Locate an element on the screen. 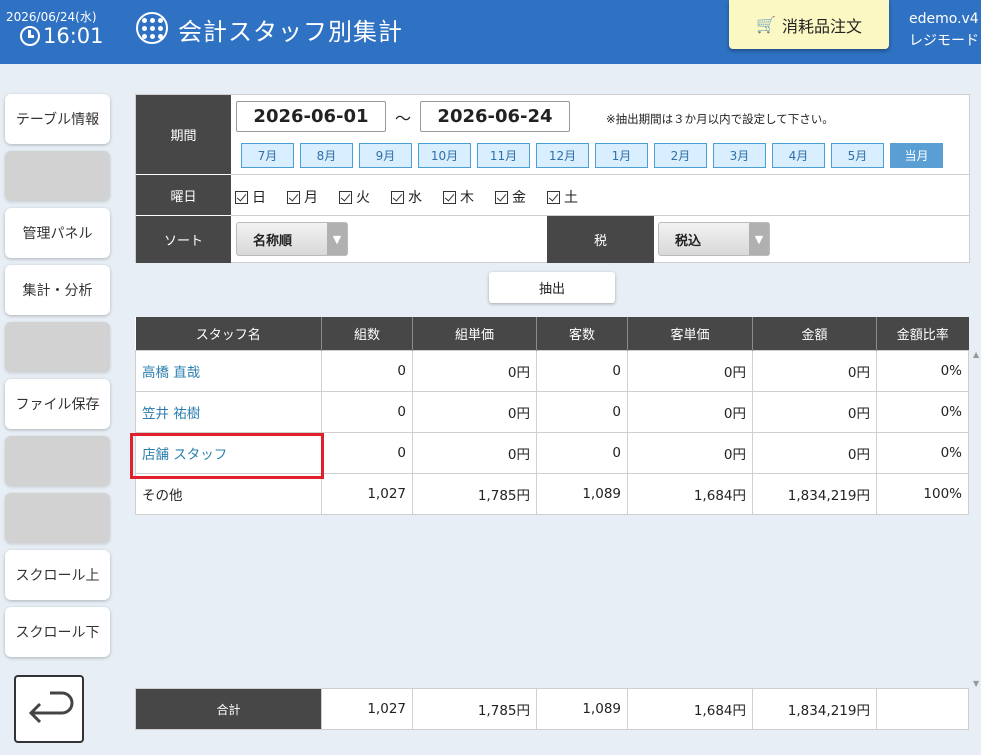 This screenshot has height=755, width=981. totals-row: 合計 1,027 1,785円 1,089 1,684円 1,834,219円 is located at coordinates (552, 709).